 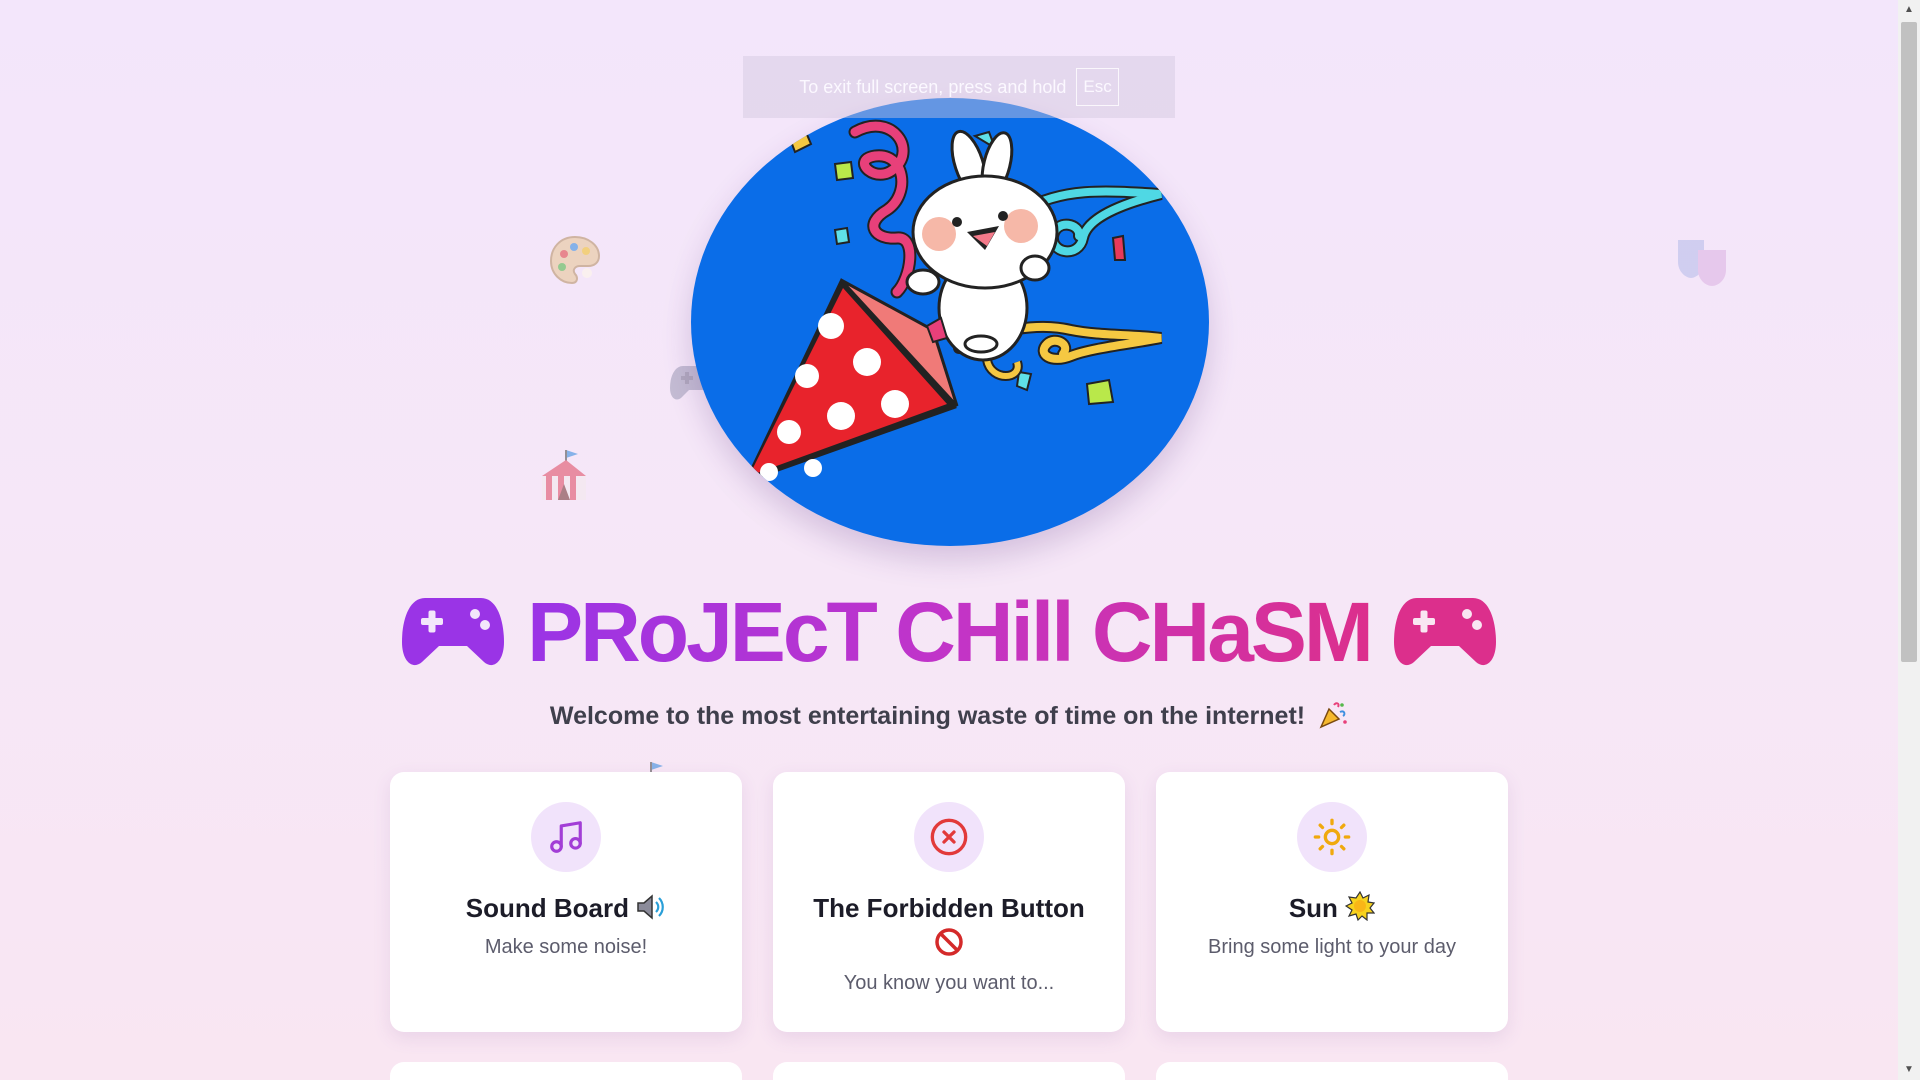 What do you see at coordinates (651, 907) in the screenshot?
I see `speaker-emoji` at bounding box center [651, 907].